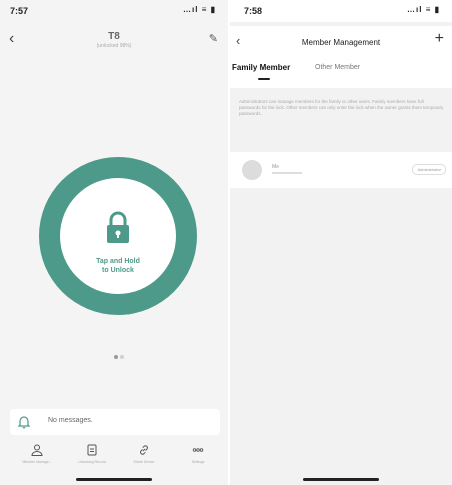  What do you see at coordinates (439, 39) in the screenshot?
I see `add-icon: +` at bounding box center [439, 39].